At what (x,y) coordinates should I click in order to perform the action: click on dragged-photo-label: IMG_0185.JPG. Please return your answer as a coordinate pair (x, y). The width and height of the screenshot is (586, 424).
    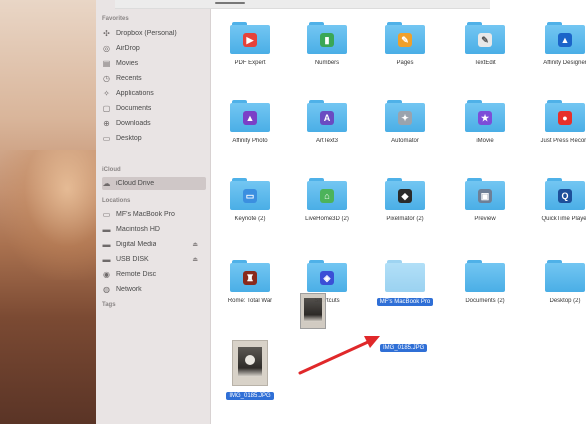
    Looking at the image, I should click on (404, 348).